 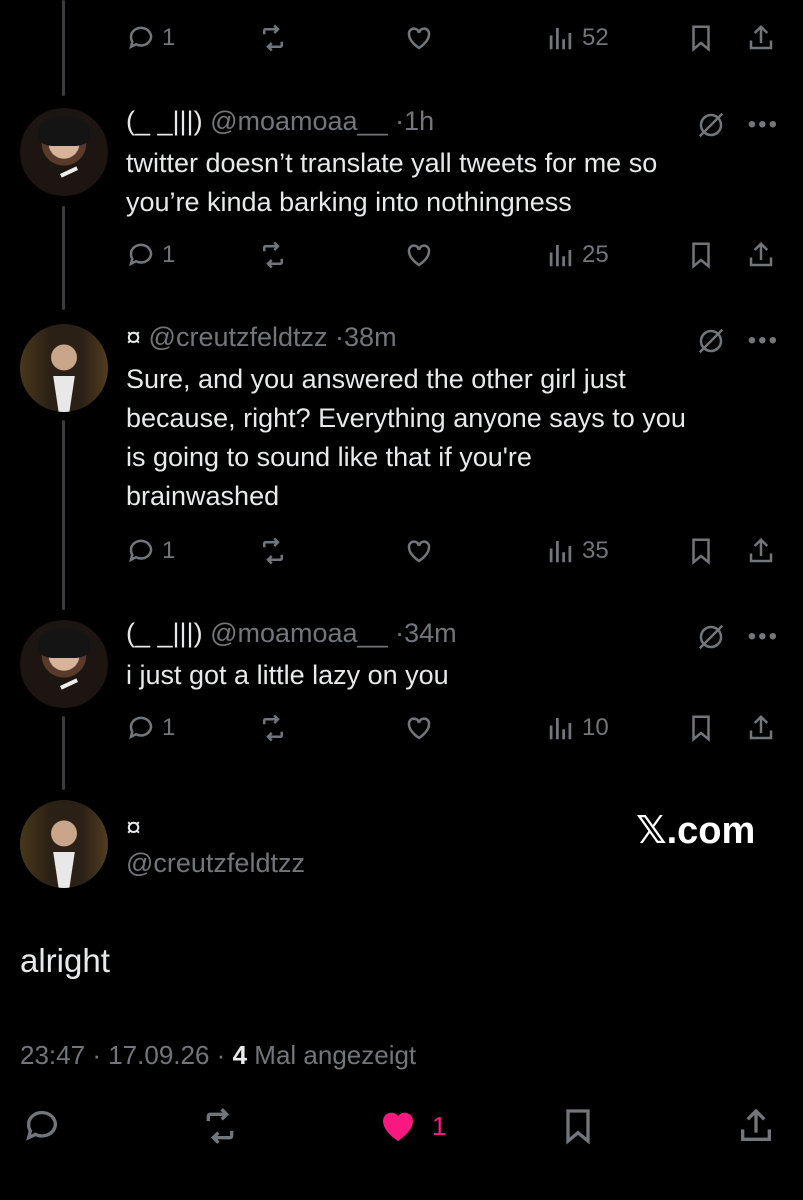 What do you see at coordinates (577, 255) in the screenshot?
I see `views-button: 25` at bounding box center [577, 255].